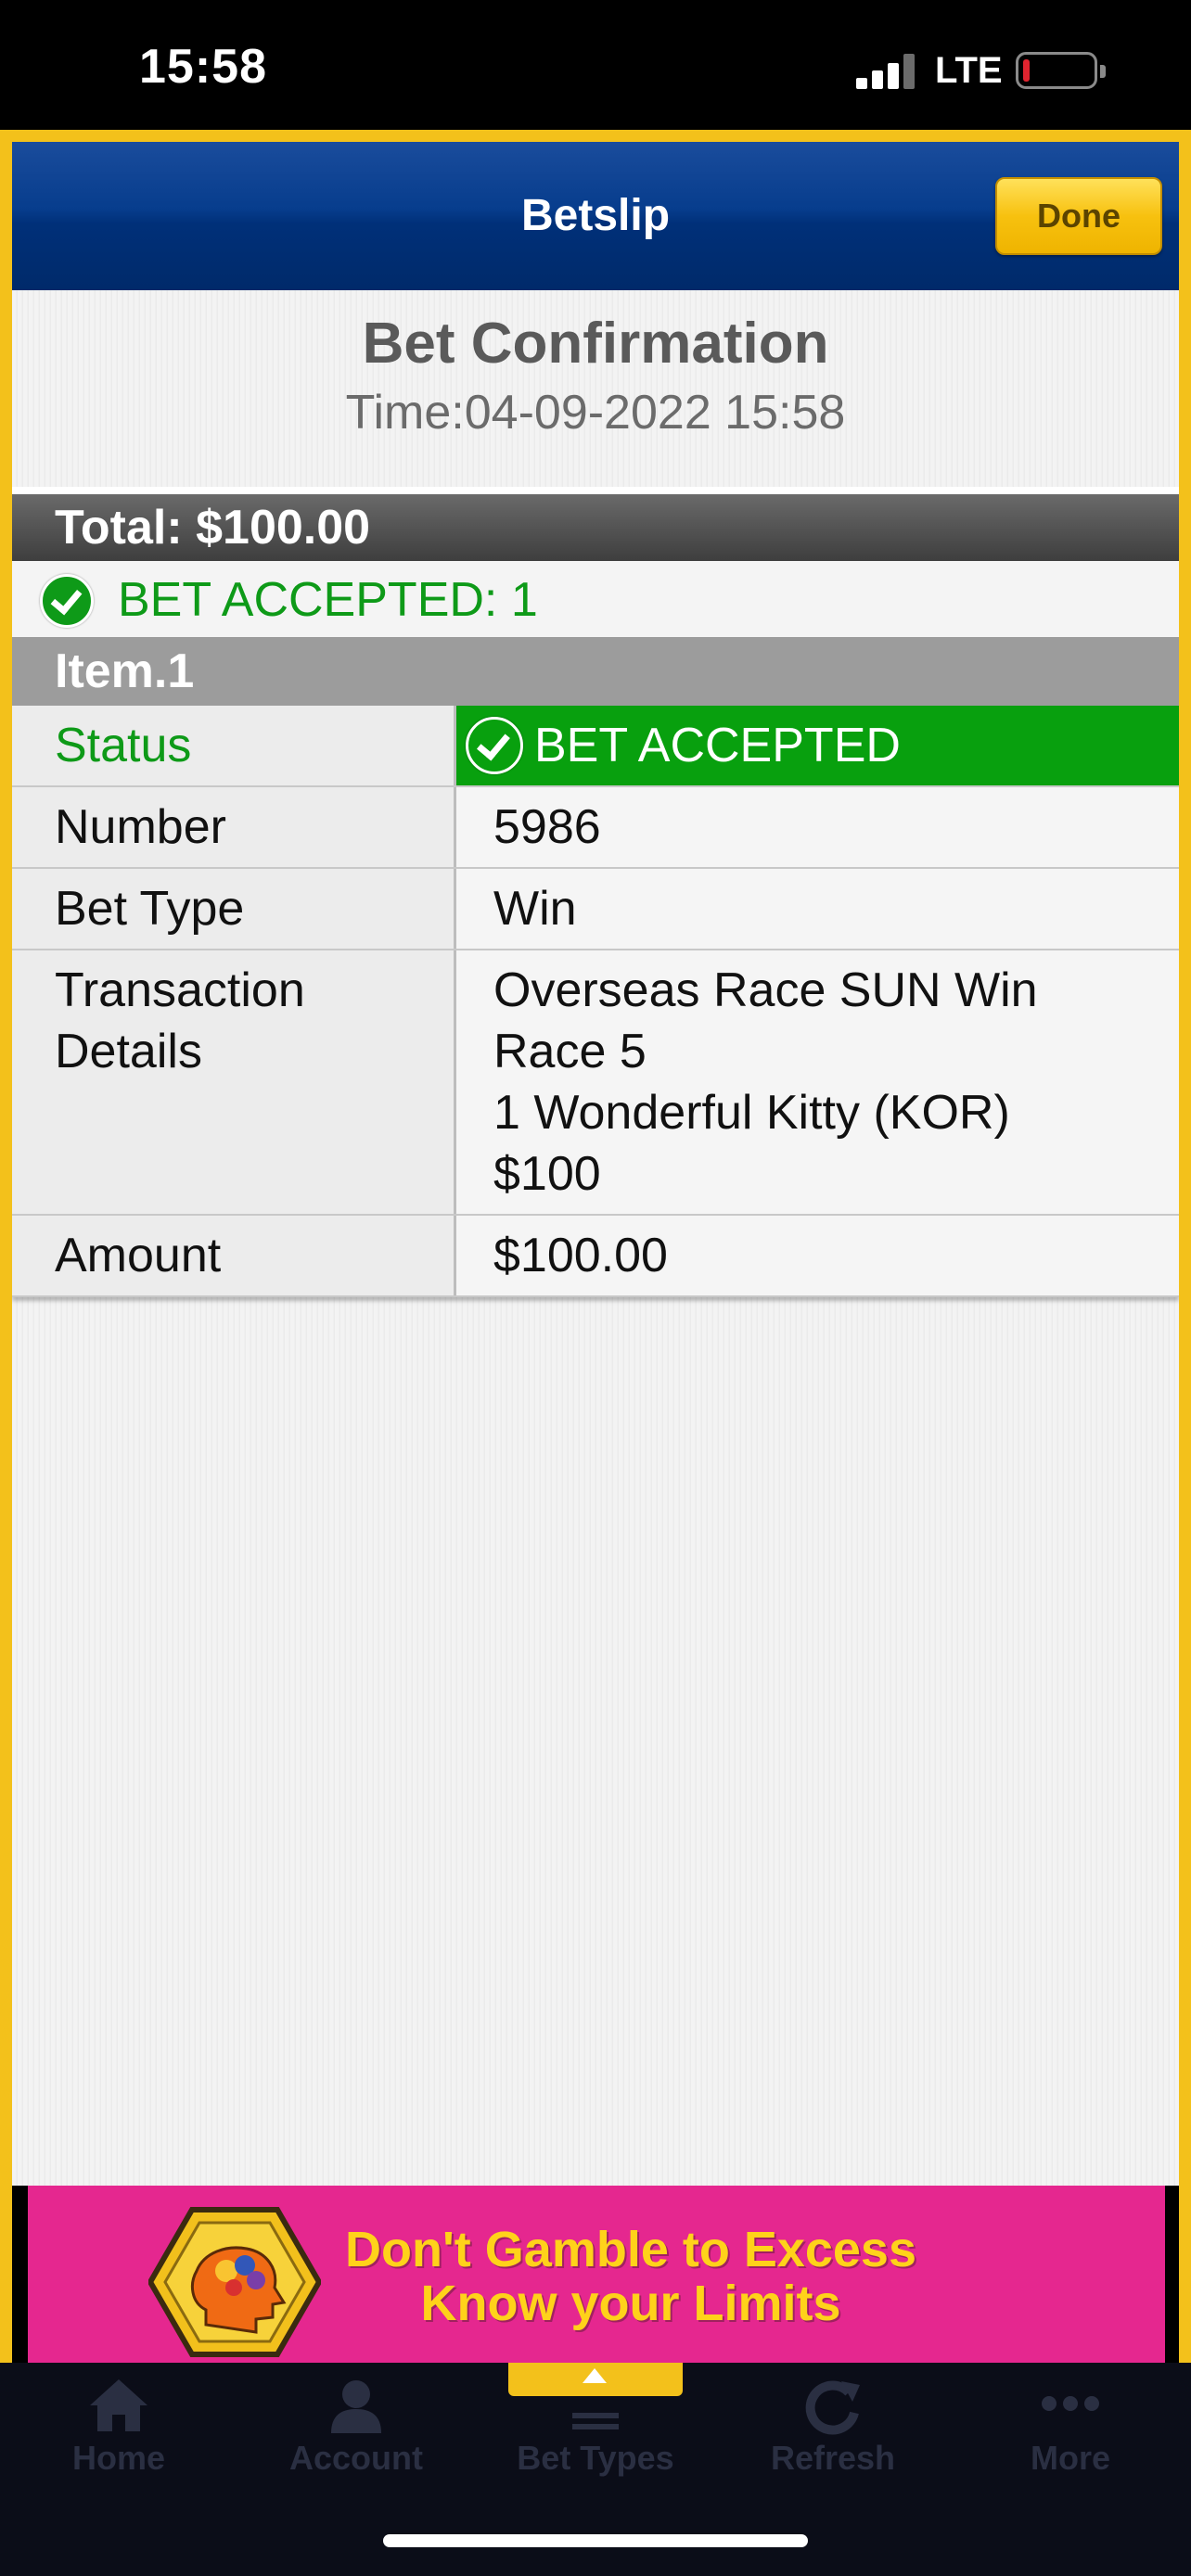 This screenshot has width=1191, height=2576. Describe the element at coordinates (234, 1256) in the screenshot. I see `amount-label: Amount` at that location.